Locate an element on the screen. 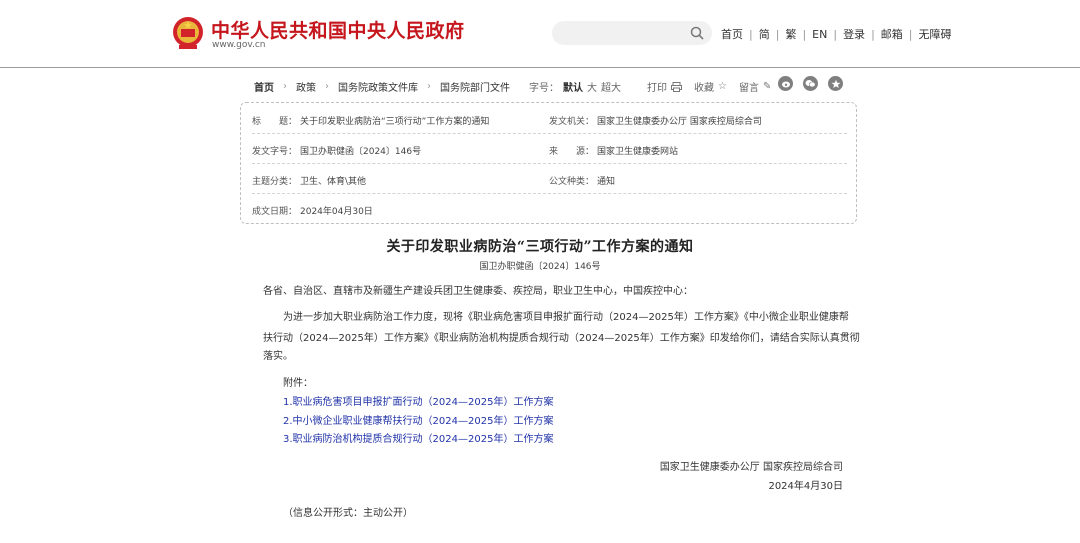 This screenshot has width=1080, height=543. favorite-button: 收藏 is located at coordinates (704, 86).